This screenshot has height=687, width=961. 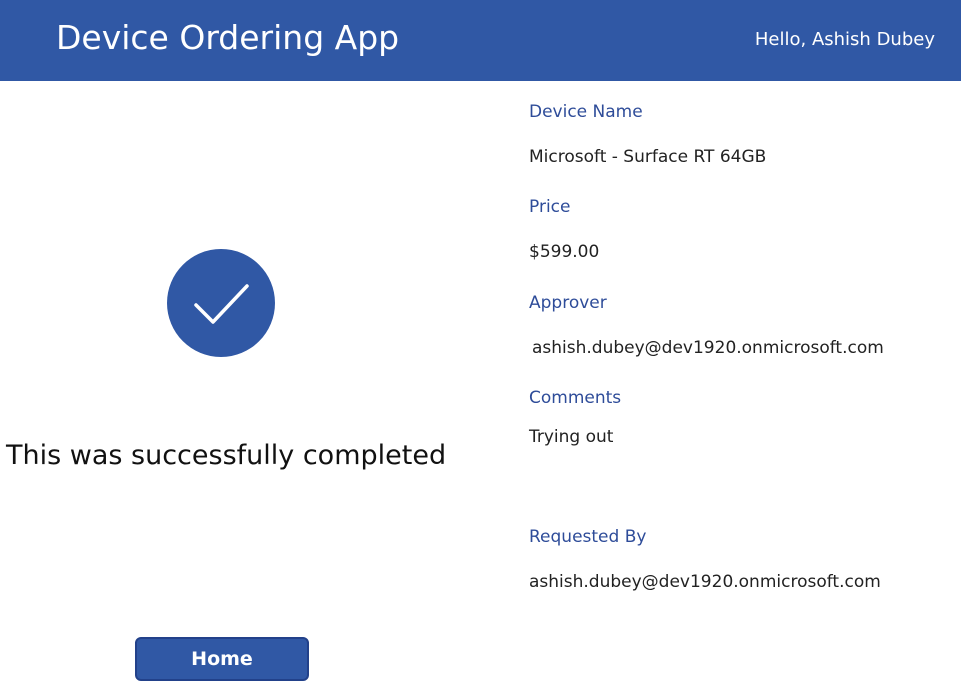 I want to click on app-header: Device Ordering App Hello, Ashish Dubey, so click(x=480, y=40).